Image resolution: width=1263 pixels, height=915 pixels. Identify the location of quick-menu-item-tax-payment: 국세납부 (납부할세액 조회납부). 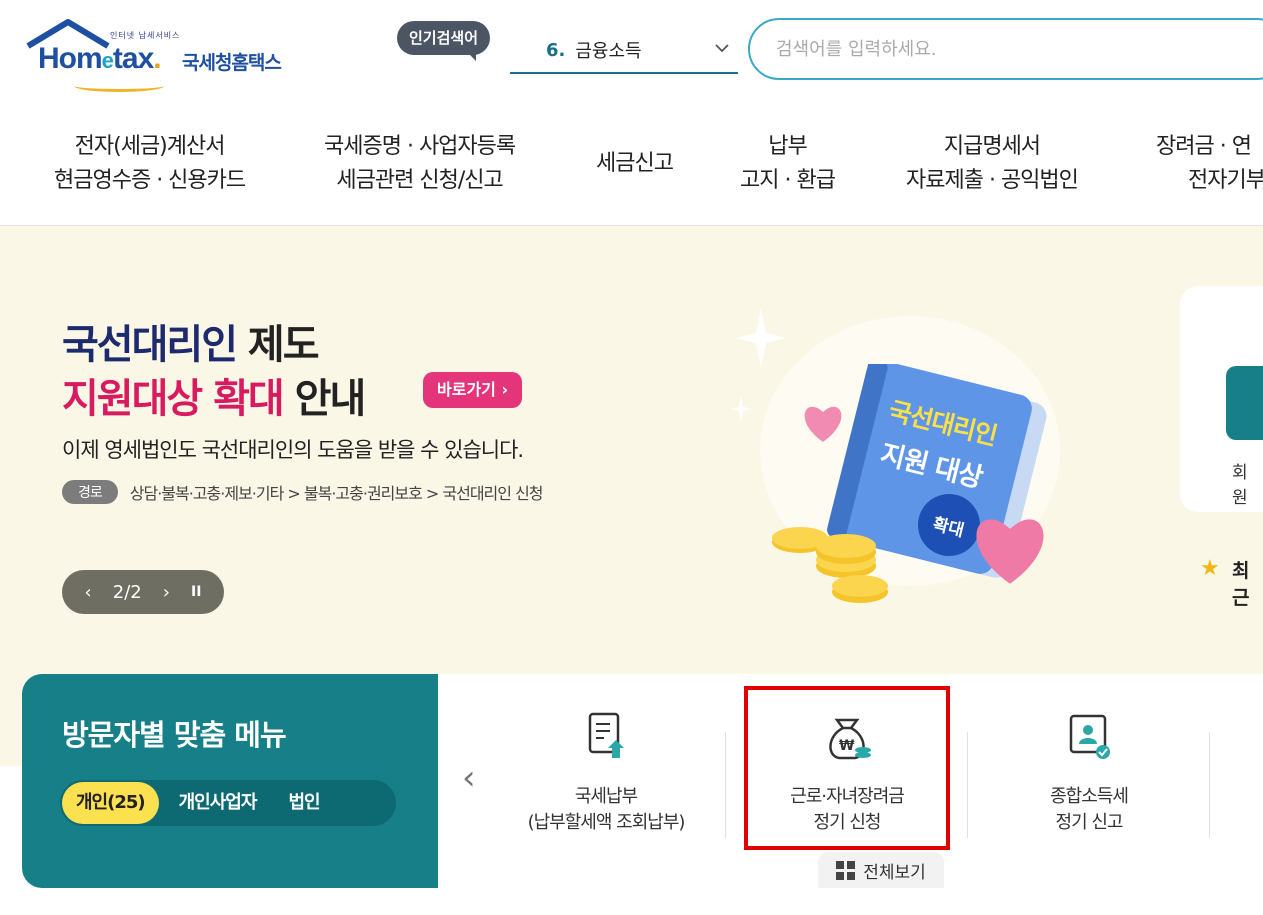
(606, 768).